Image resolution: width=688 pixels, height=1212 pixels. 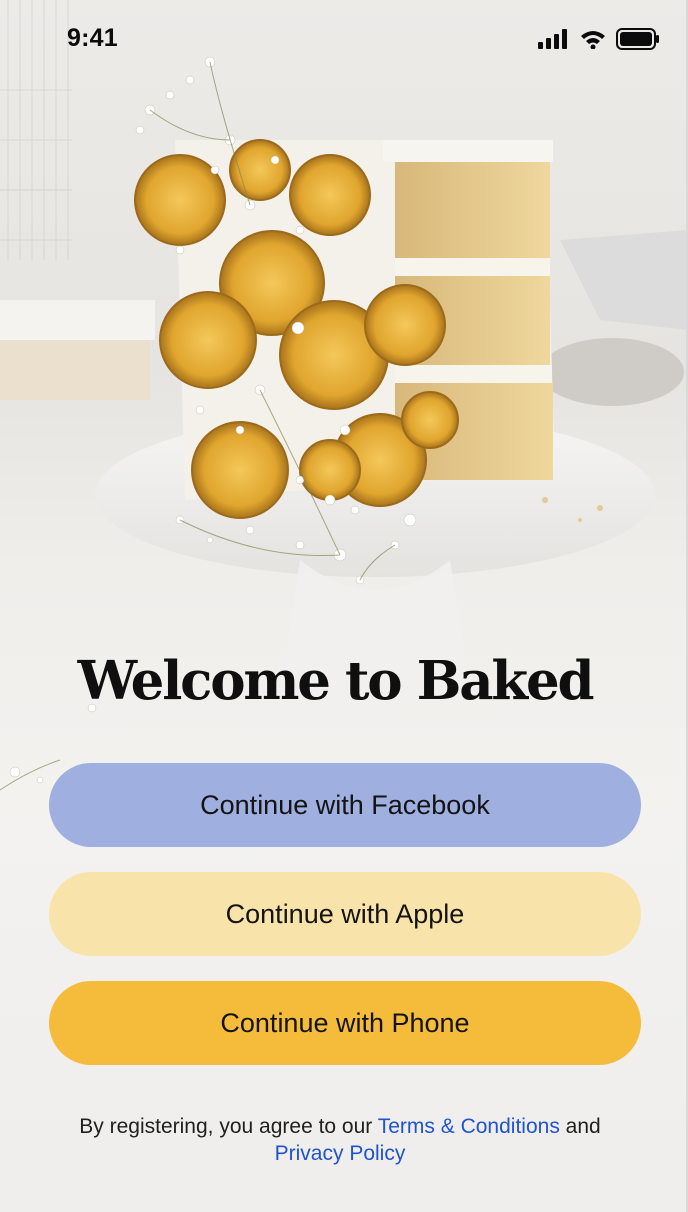 What do you see at coordinates (583, 1126) in the screenshot?
I see `legal-conjunction: and` at bounding box center [583, 1126].